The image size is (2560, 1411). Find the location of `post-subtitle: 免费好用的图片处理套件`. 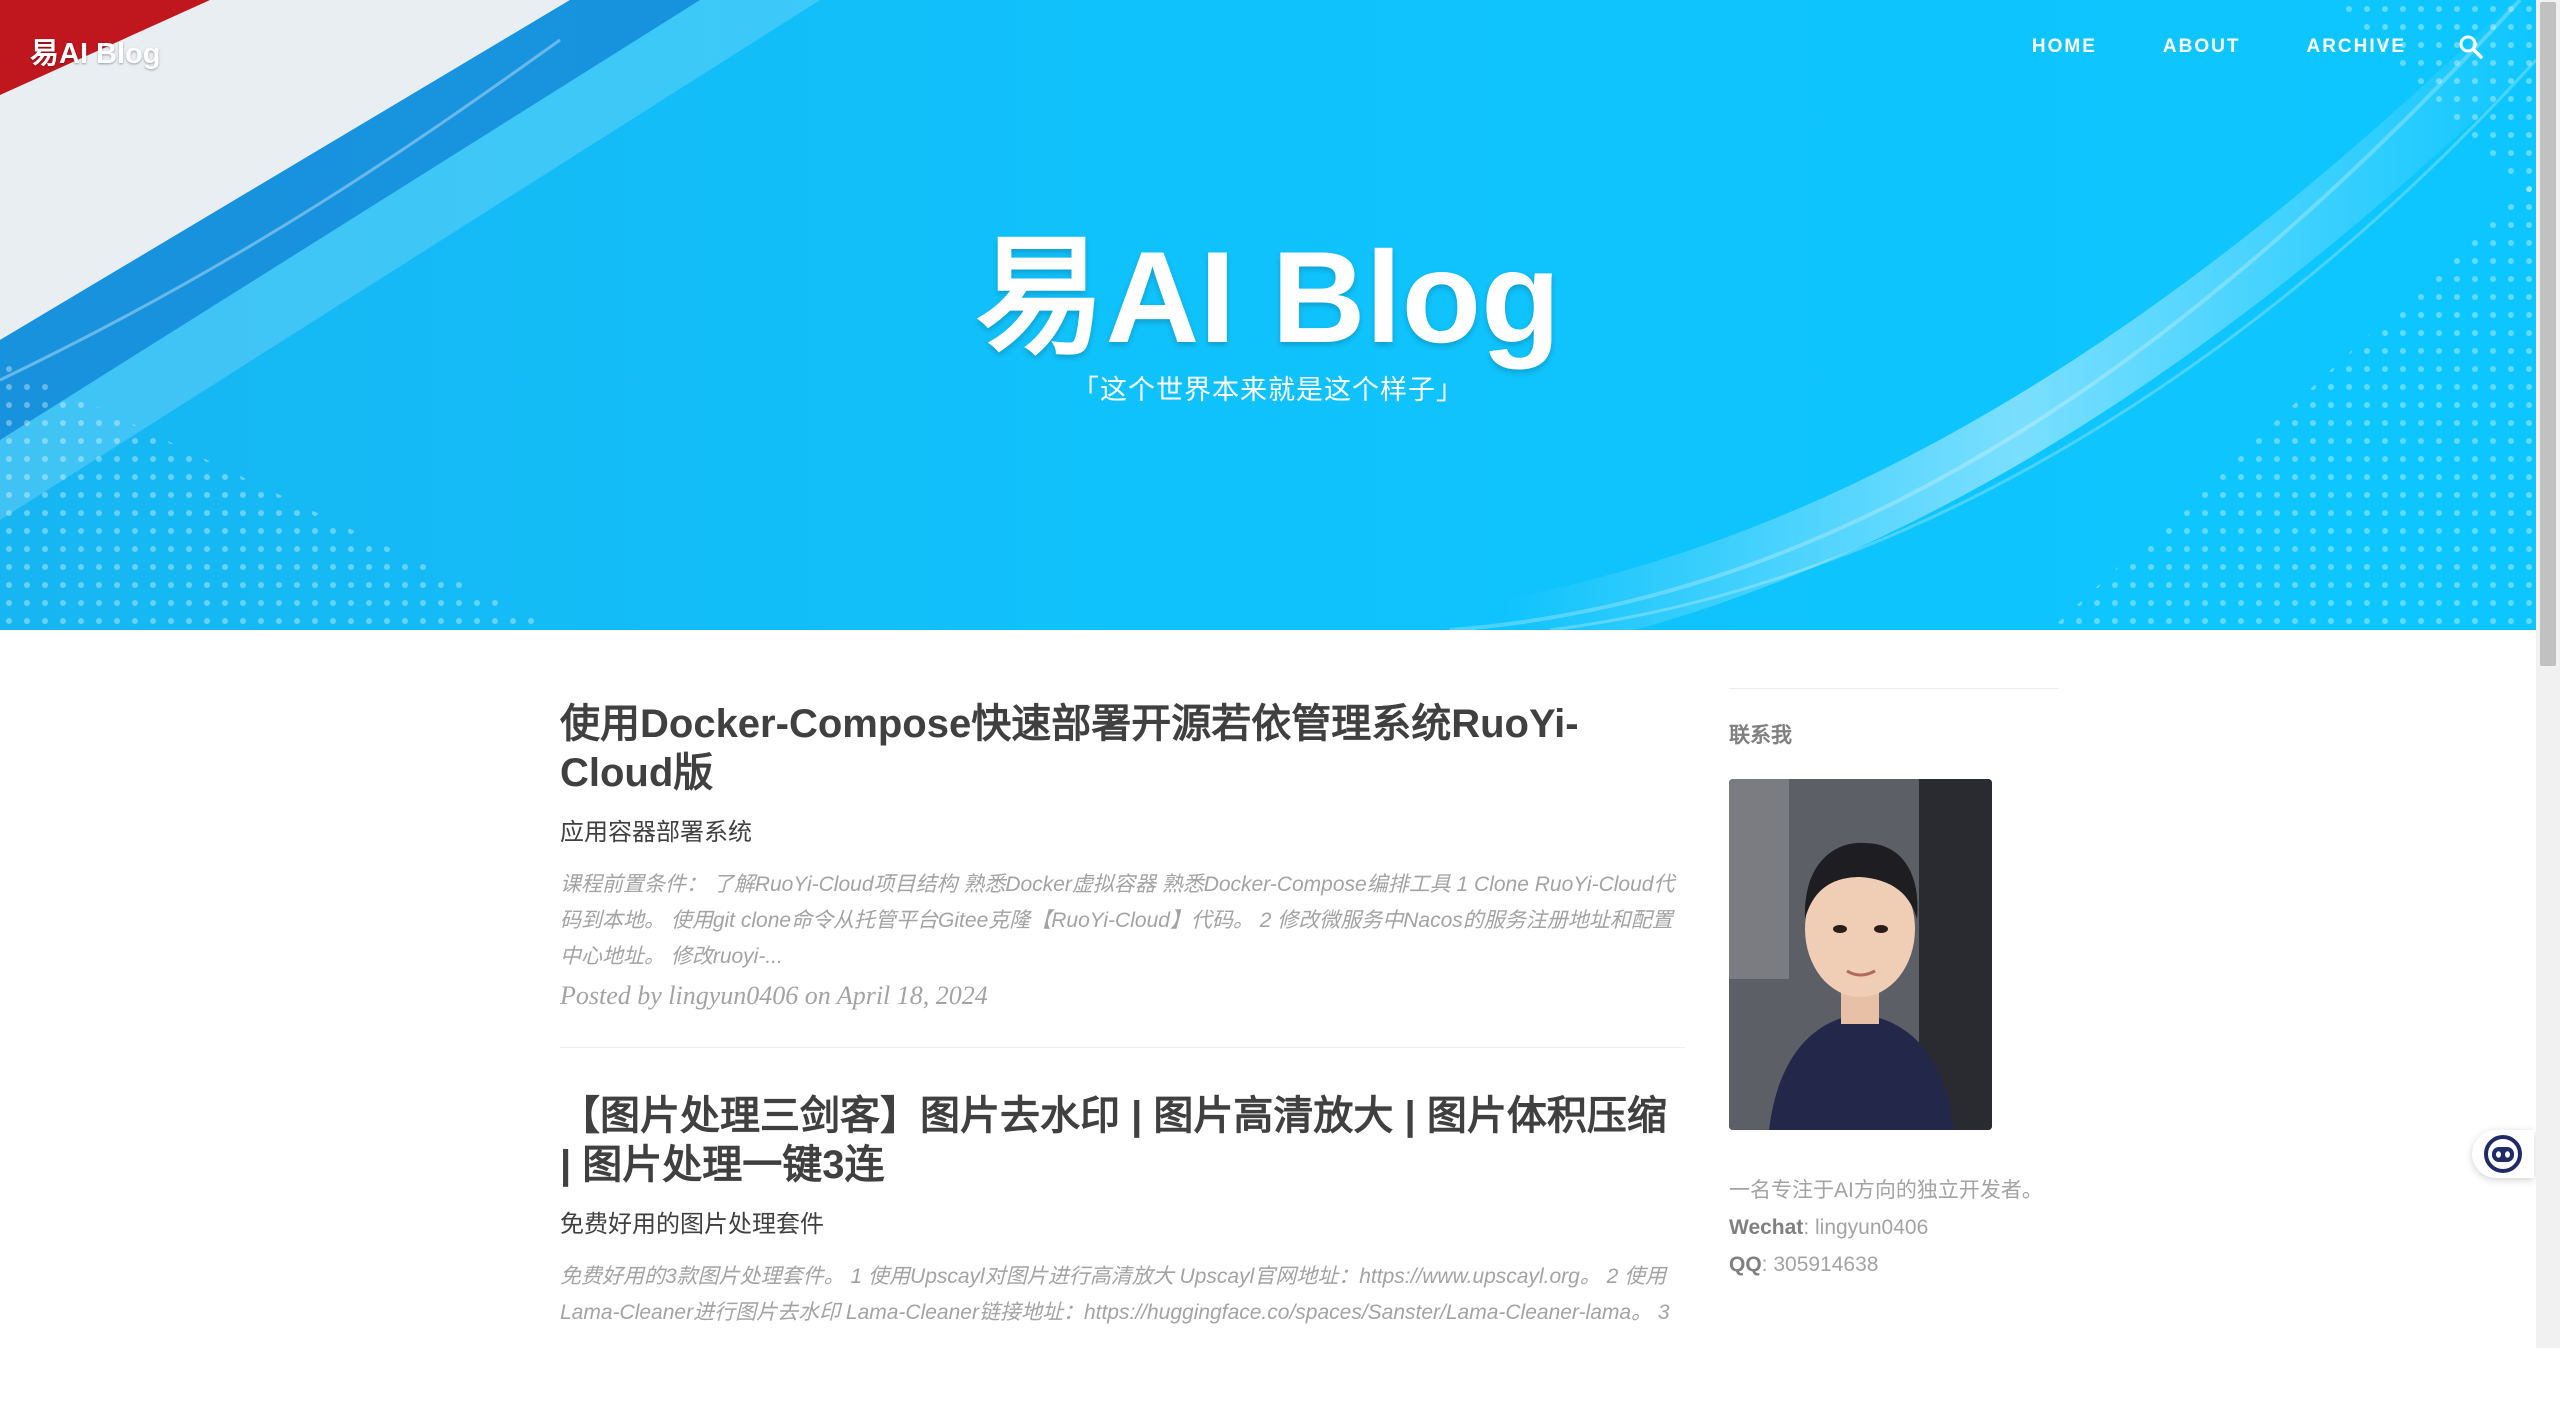

post-subtitle: 免费好用的图片处理套件 is located at coordinates (1122, 1221).